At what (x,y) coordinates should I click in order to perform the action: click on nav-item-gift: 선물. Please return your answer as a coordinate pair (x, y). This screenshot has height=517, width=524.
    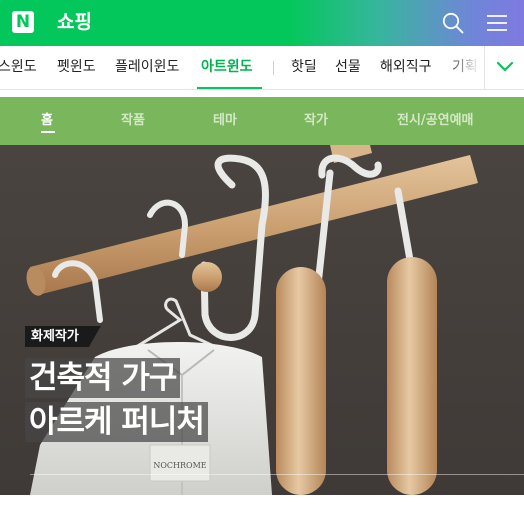
    Looking at the image, I should click on (348, 67).